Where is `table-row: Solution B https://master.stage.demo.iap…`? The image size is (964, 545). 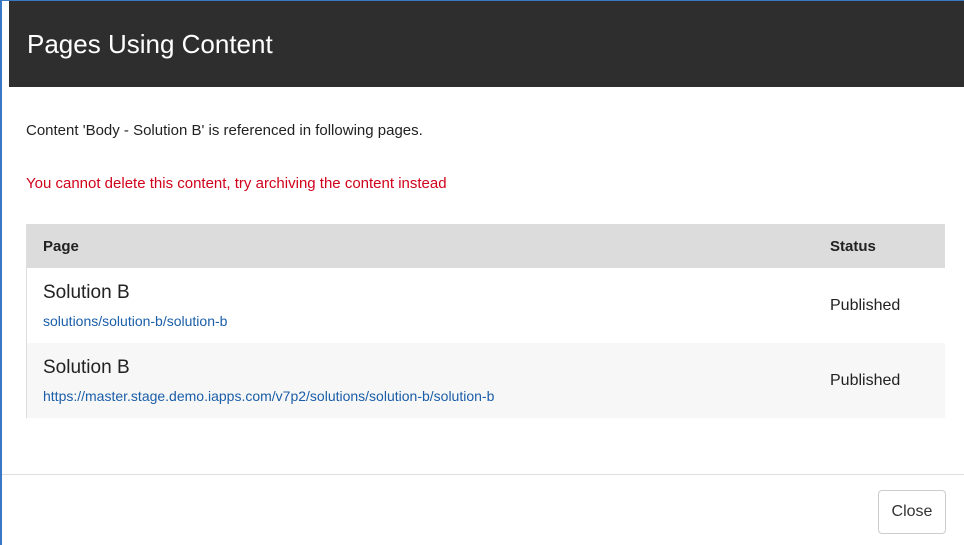 table-row: Solution B https://master.stage.demo.iap… is located at coordinates (486, 380).